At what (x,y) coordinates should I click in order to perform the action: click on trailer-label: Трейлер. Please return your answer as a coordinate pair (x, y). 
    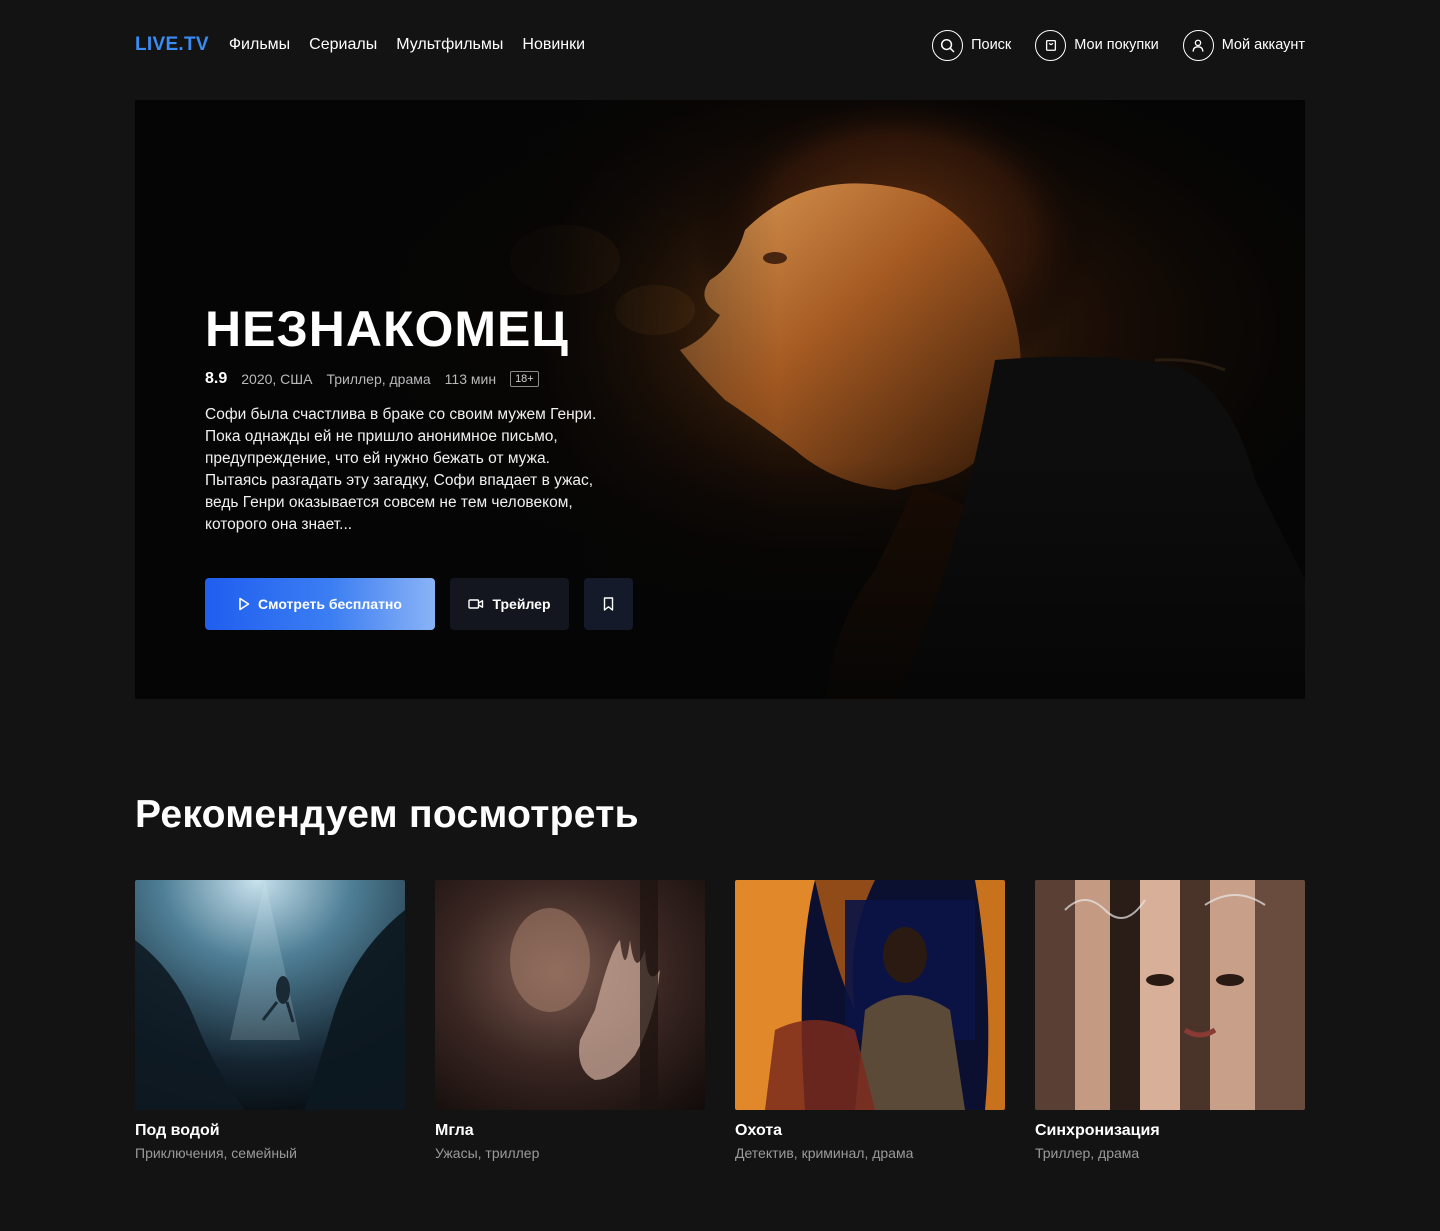
    Looking at the image, I should click on (521, 604).